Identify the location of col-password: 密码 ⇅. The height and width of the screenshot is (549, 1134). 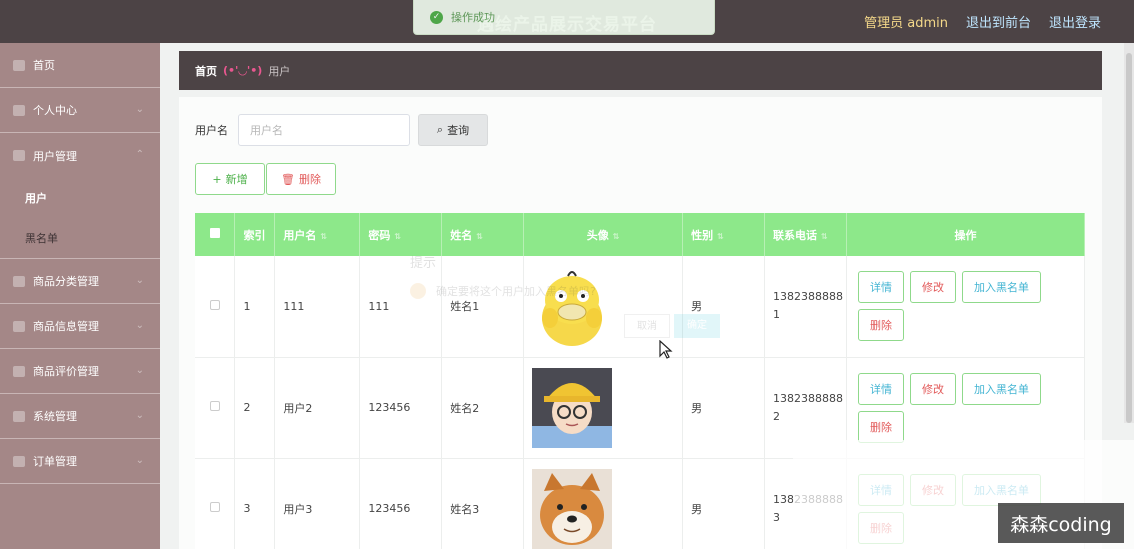
(401, 234).